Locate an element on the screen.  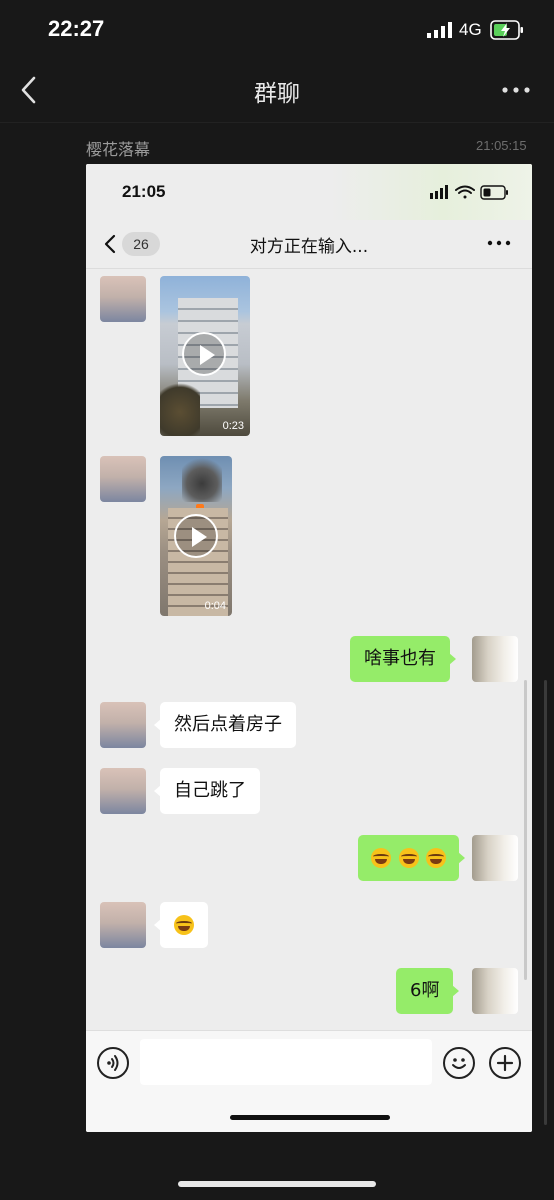
page-title: 群聊 is located at coordinates (277, 94).